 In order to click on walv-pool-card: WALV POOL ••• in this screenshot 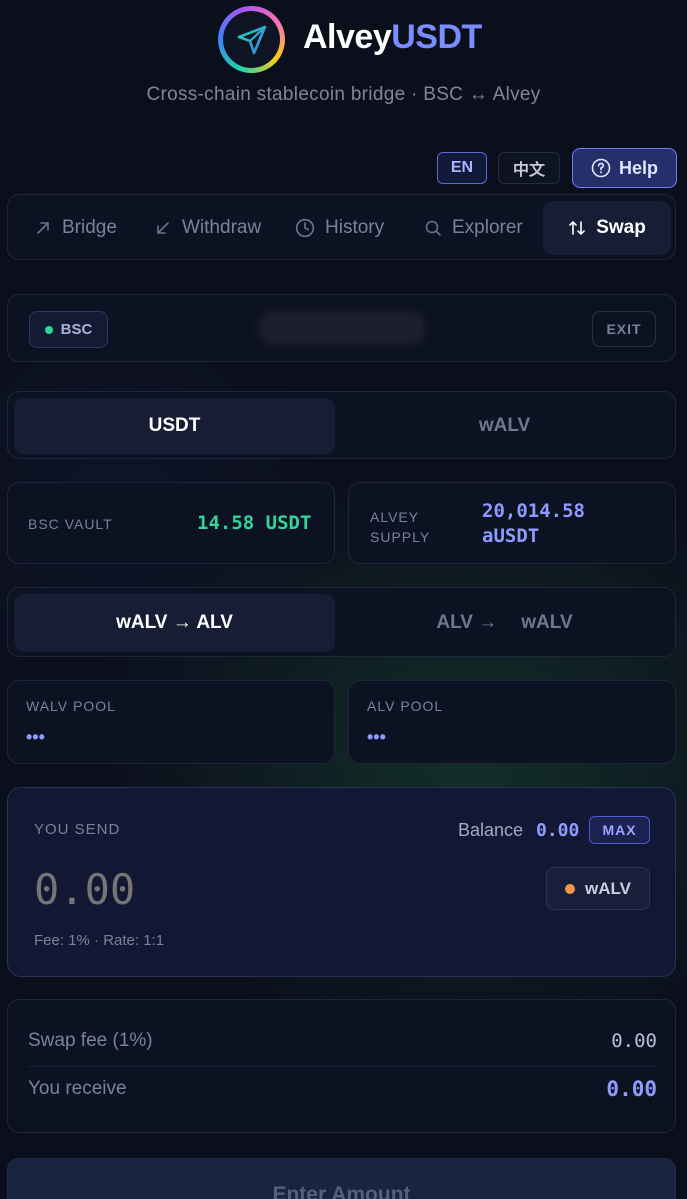, I will do `click(171, 722)`.